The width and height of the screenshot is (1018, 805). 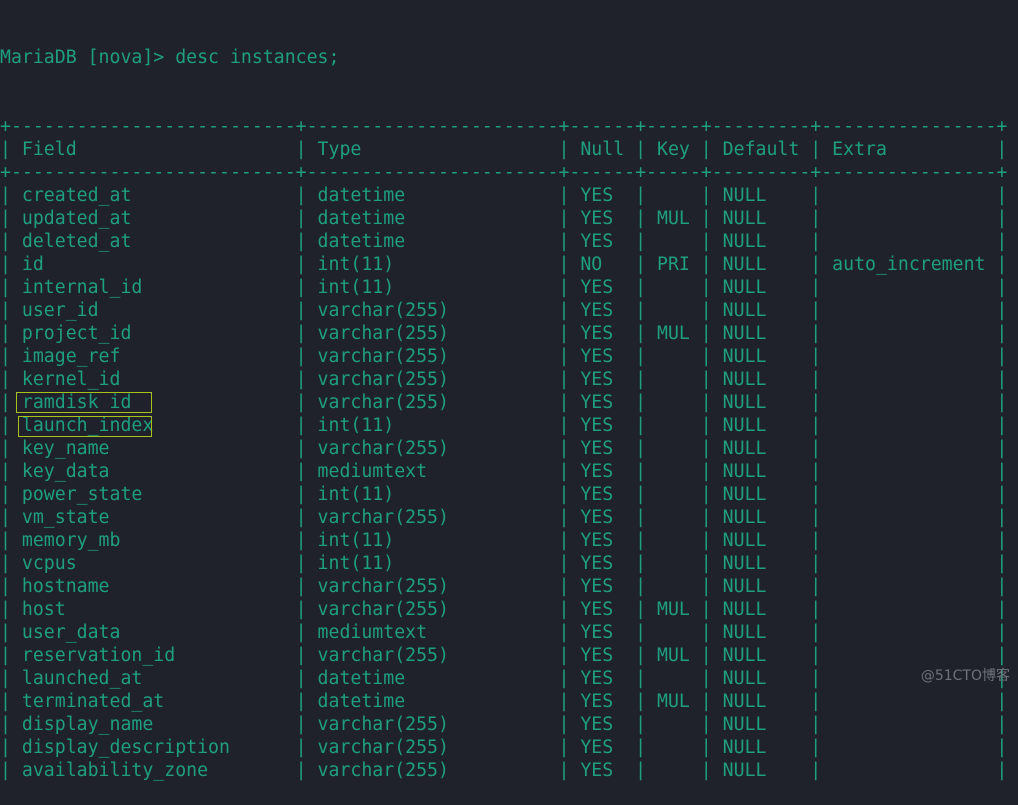 What do you see at coordinates (503, 57) in the screenshot?
I see `prompt-line: MariaDB [nova]> desc instances;` at bounding box center [503, 57].